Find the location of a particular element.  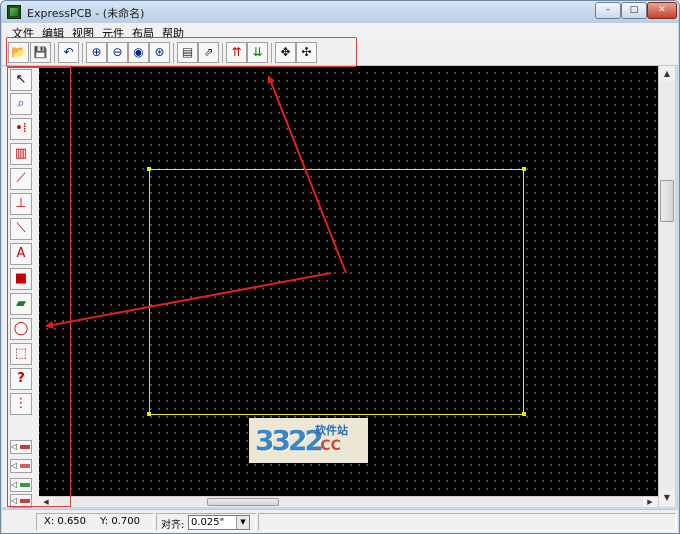

move-icon: ✥ is located at coordinates (285, 52).